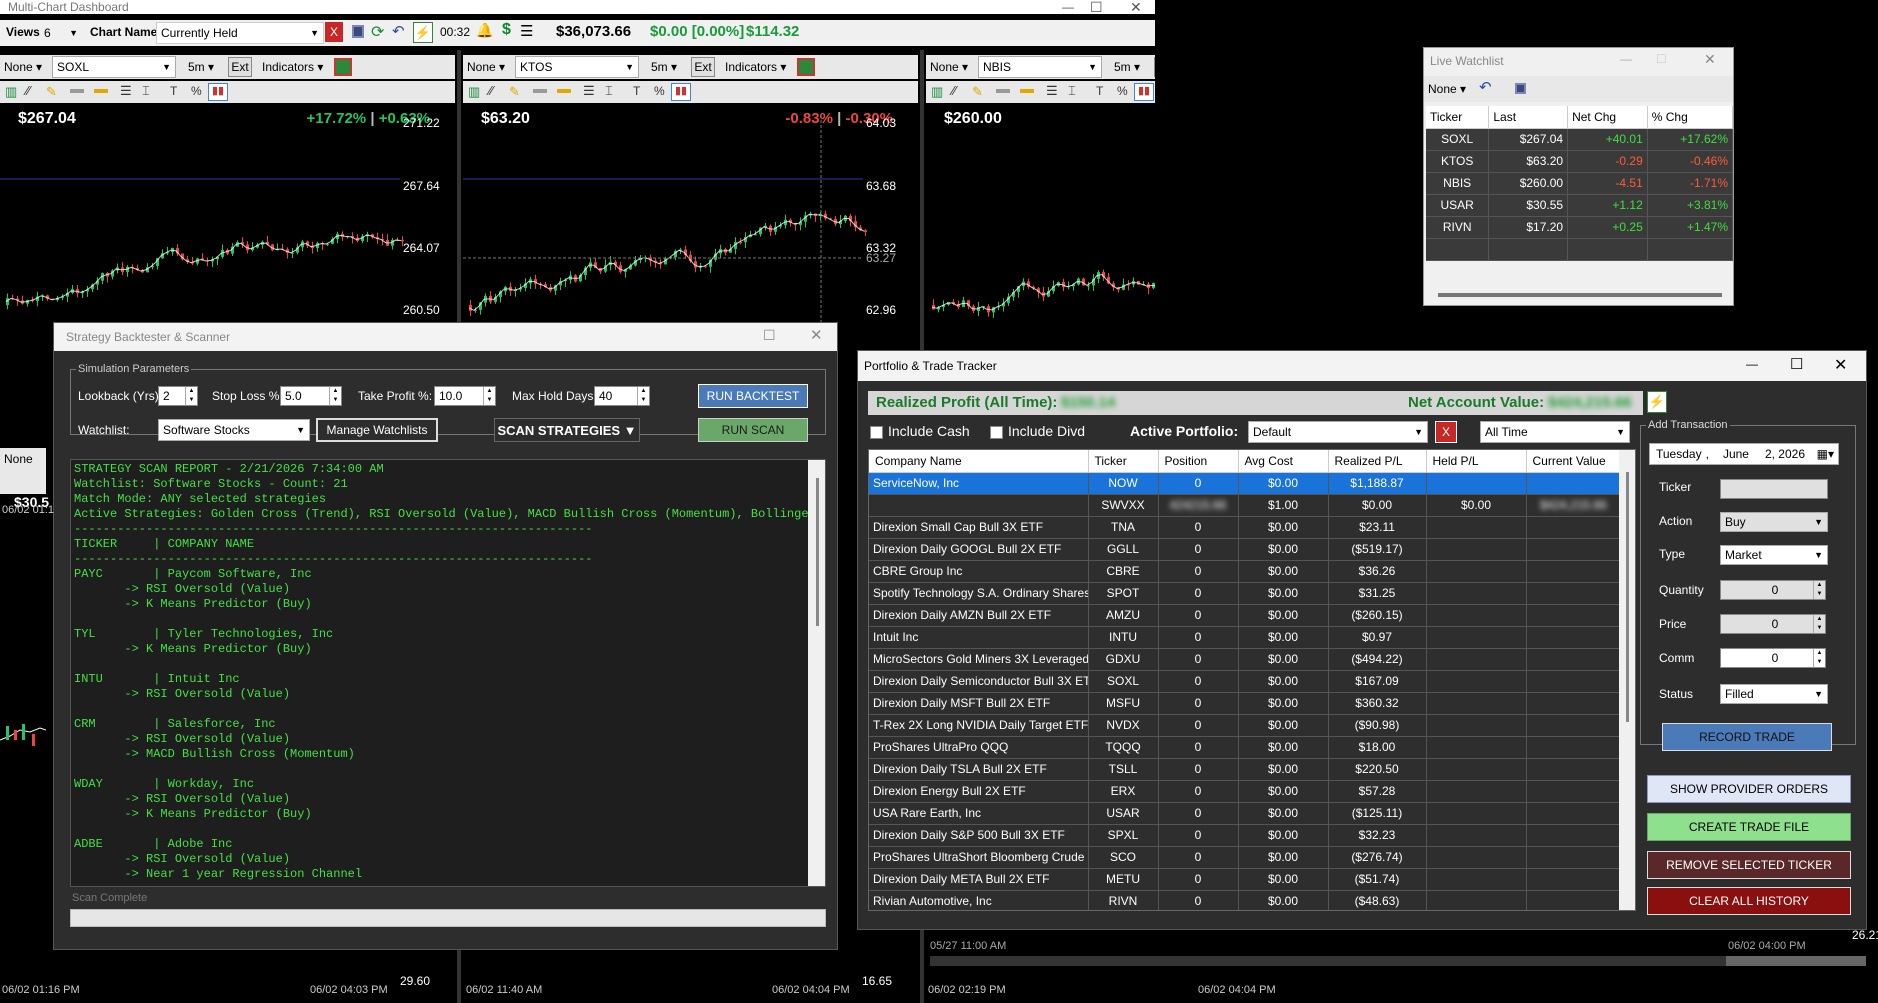 The height and width of the screenshot is (1003, 1878). What do you see at coordinates (1068, 7) in the screenshot?
I see `minimize-icon: —` at bounding box center [1068, 7].